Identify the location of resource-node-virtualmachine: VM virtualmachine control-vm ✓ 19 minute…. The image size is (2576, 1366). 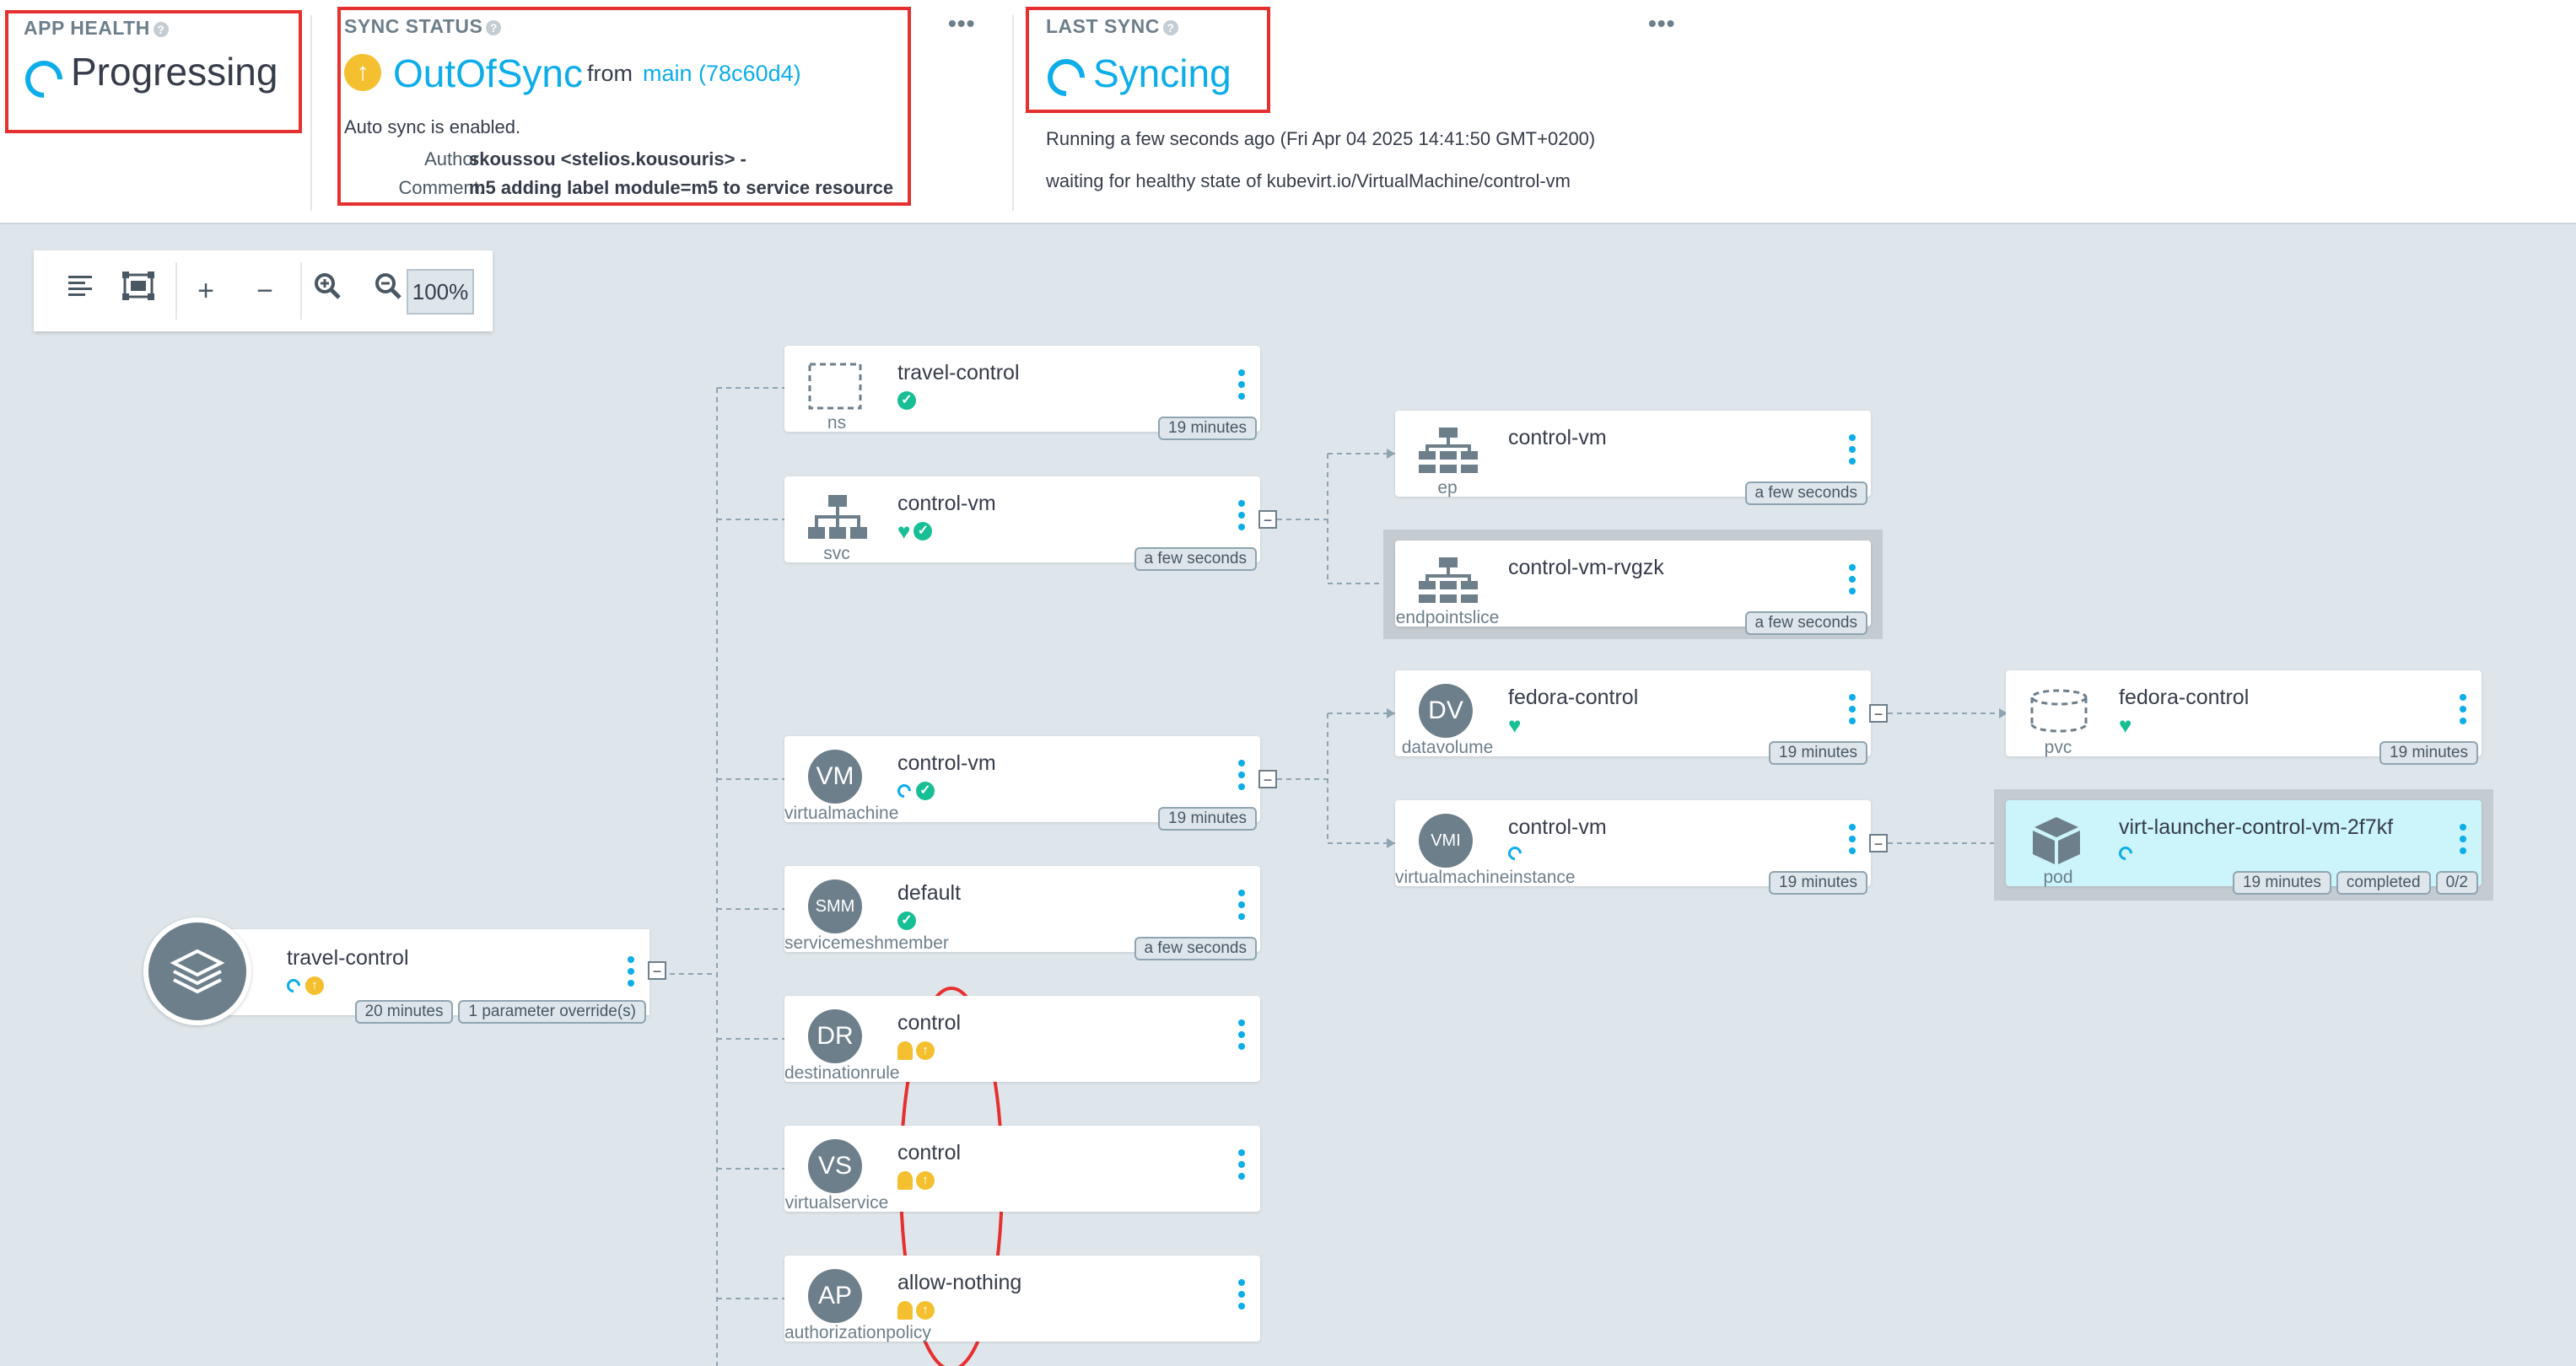
(1030, 784).